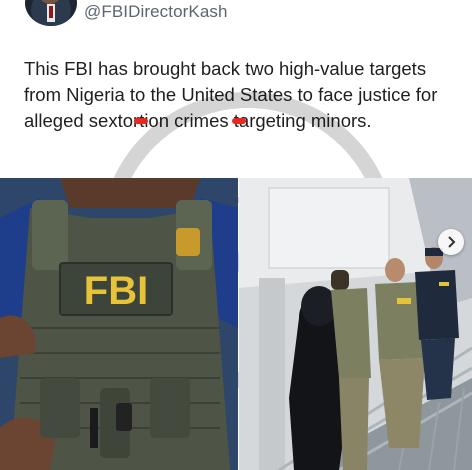 The width and height of the screenshot is (472, 470). I want to click on author-avatar, so click(51, 13).